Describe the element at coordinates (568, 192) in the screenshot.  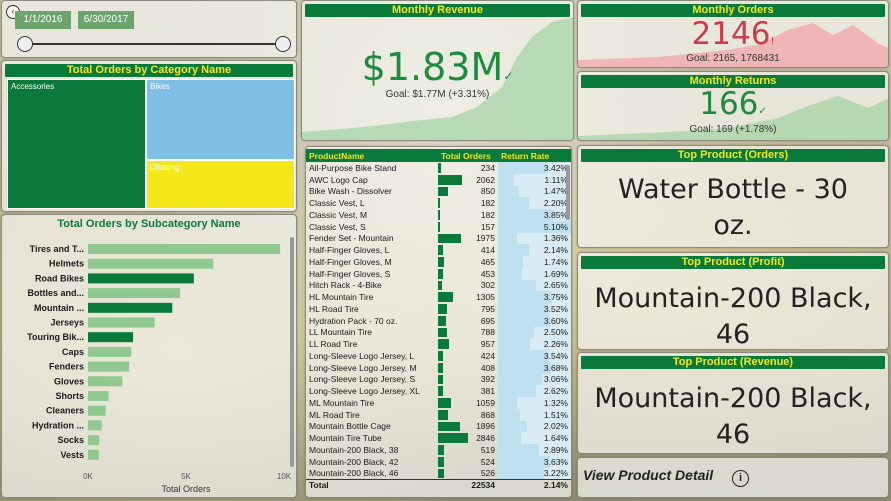
I see `table-scrollbar` at that location.